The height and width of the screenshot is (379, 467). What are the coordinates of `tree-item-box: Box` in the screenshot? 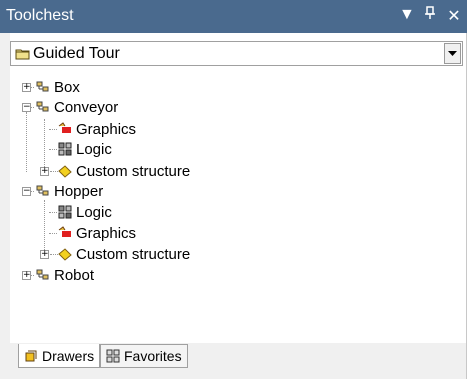 It's located at (58, 87).